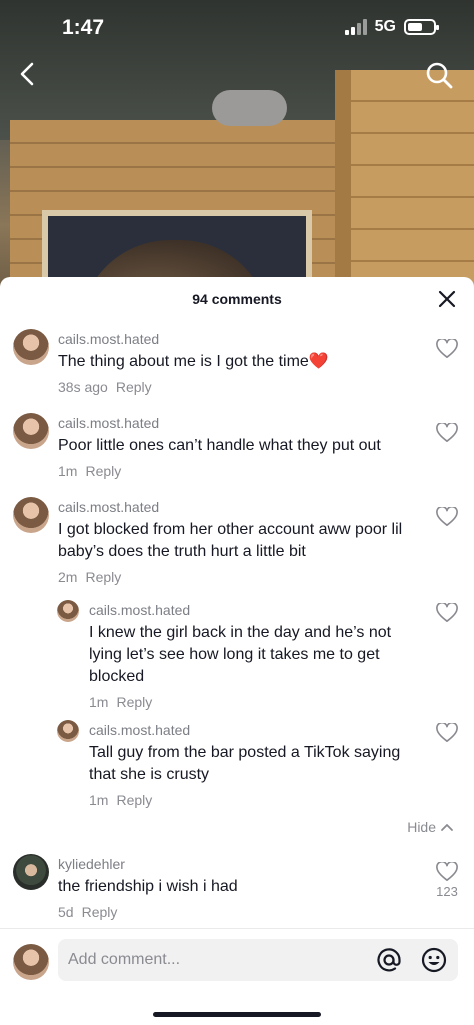 The height and width of the screenshot is (1025, 474). What do you see at coordinates (434, 960) in the screenshot?
I see `emoji-icon` at bounding box center [434, 960].